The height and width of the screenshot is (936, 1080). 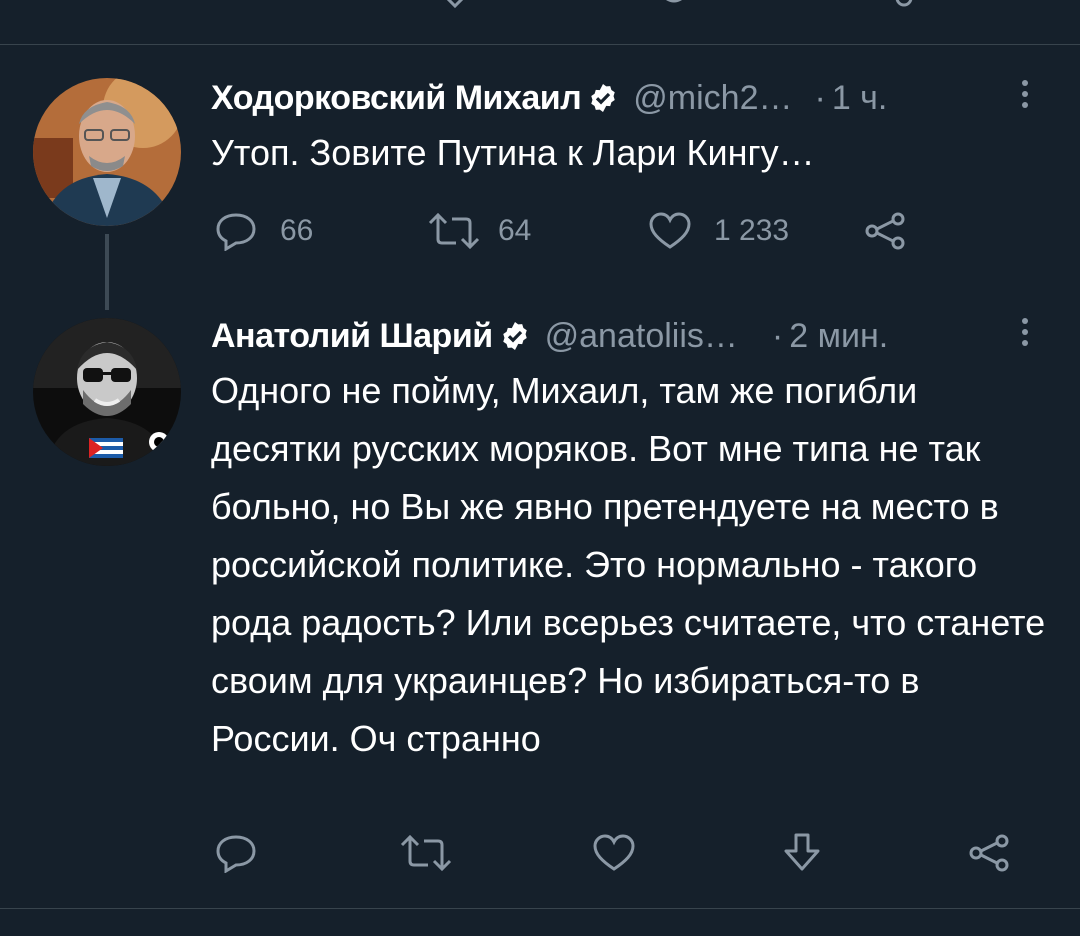 I want to click on like-button, so click(x=614, y=853).